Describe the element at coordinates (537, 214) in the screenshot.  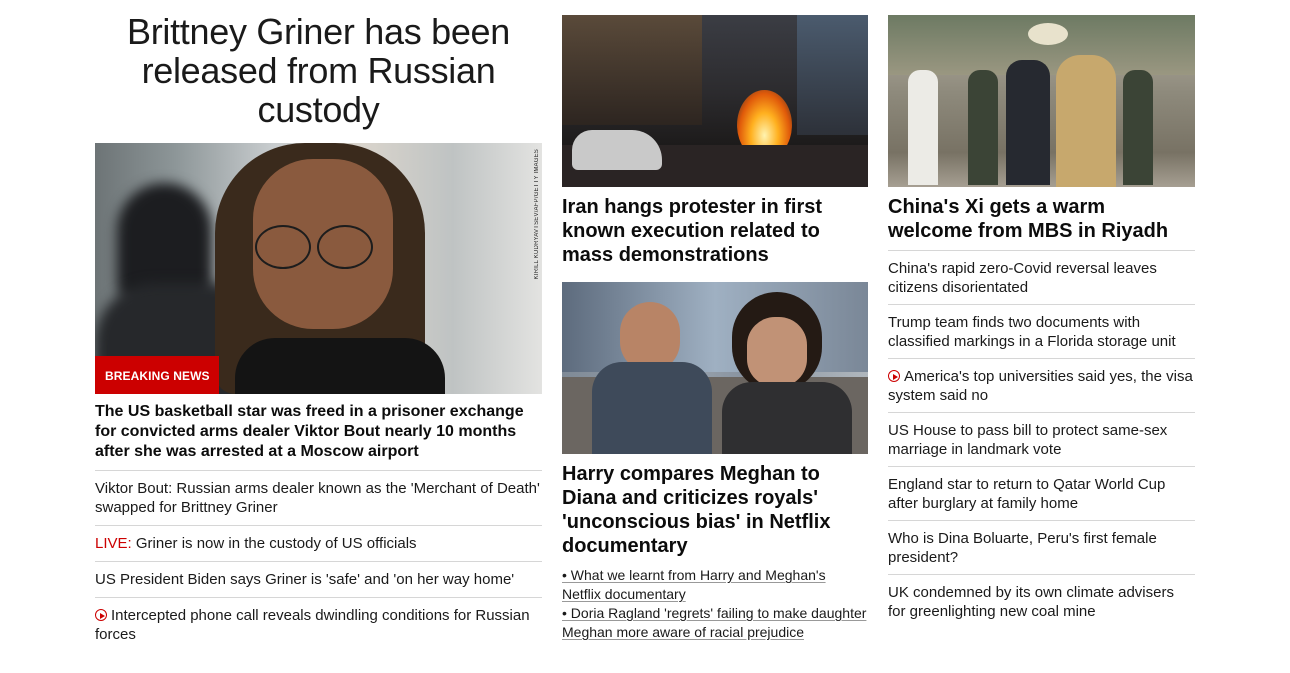
I see `image-credit: KIRILL KUDRYAVTSEV/AFP/GETTY IMAGES` at that location.